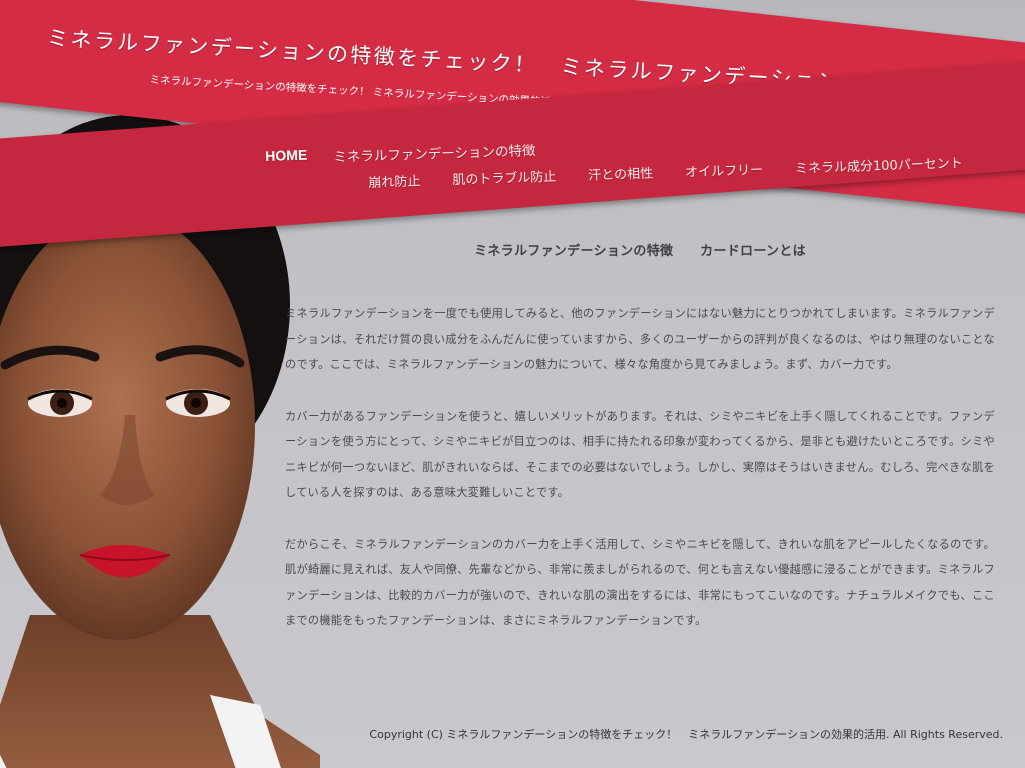 The height and width of the screenshot is (768, 1025). Describe the element at coordinates (724, 170) in the screenshot. I see `nav-item-oil-free: オイルフリー` at that location.